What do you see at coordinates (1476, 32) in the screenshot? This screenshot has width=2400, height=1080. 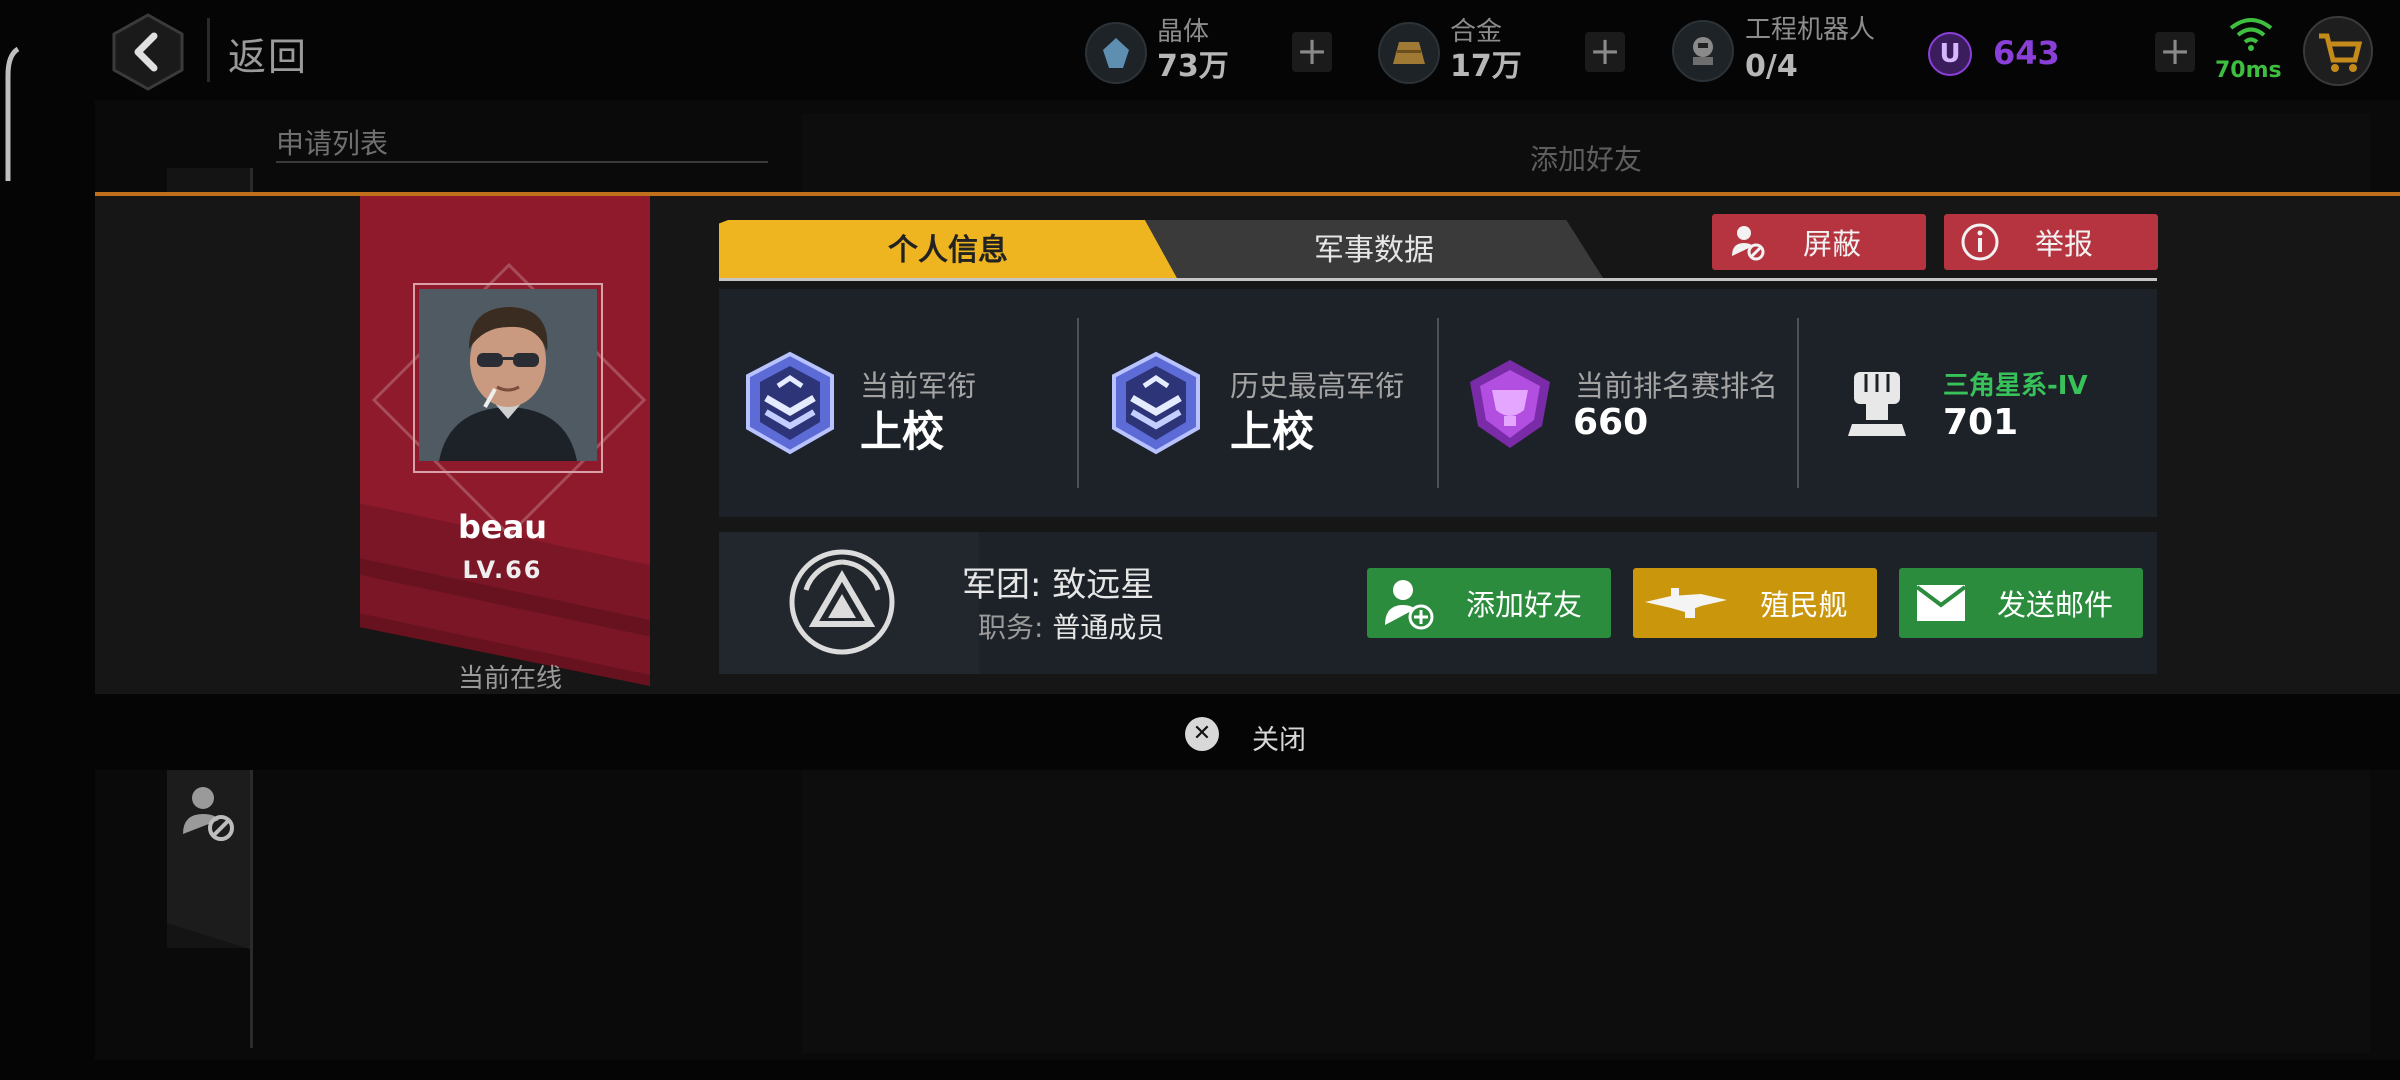 I see `alloy-name: 合金` at bounding box center [1476, 32].